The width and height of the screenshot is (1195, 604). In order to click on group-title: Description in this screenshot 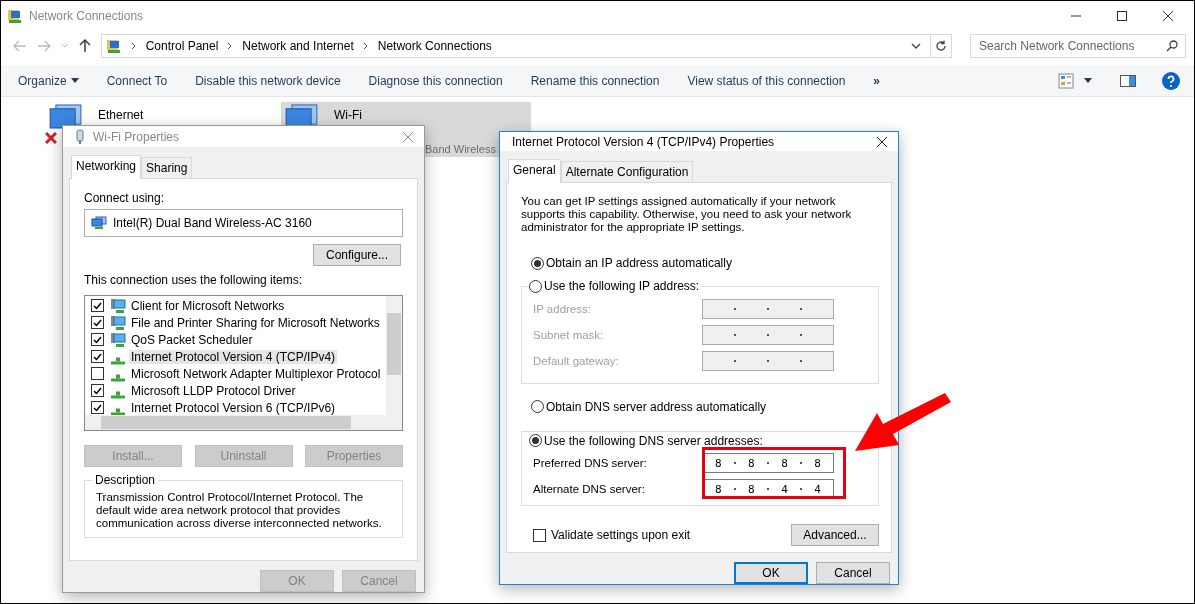, I will do `click(125, 480)`.